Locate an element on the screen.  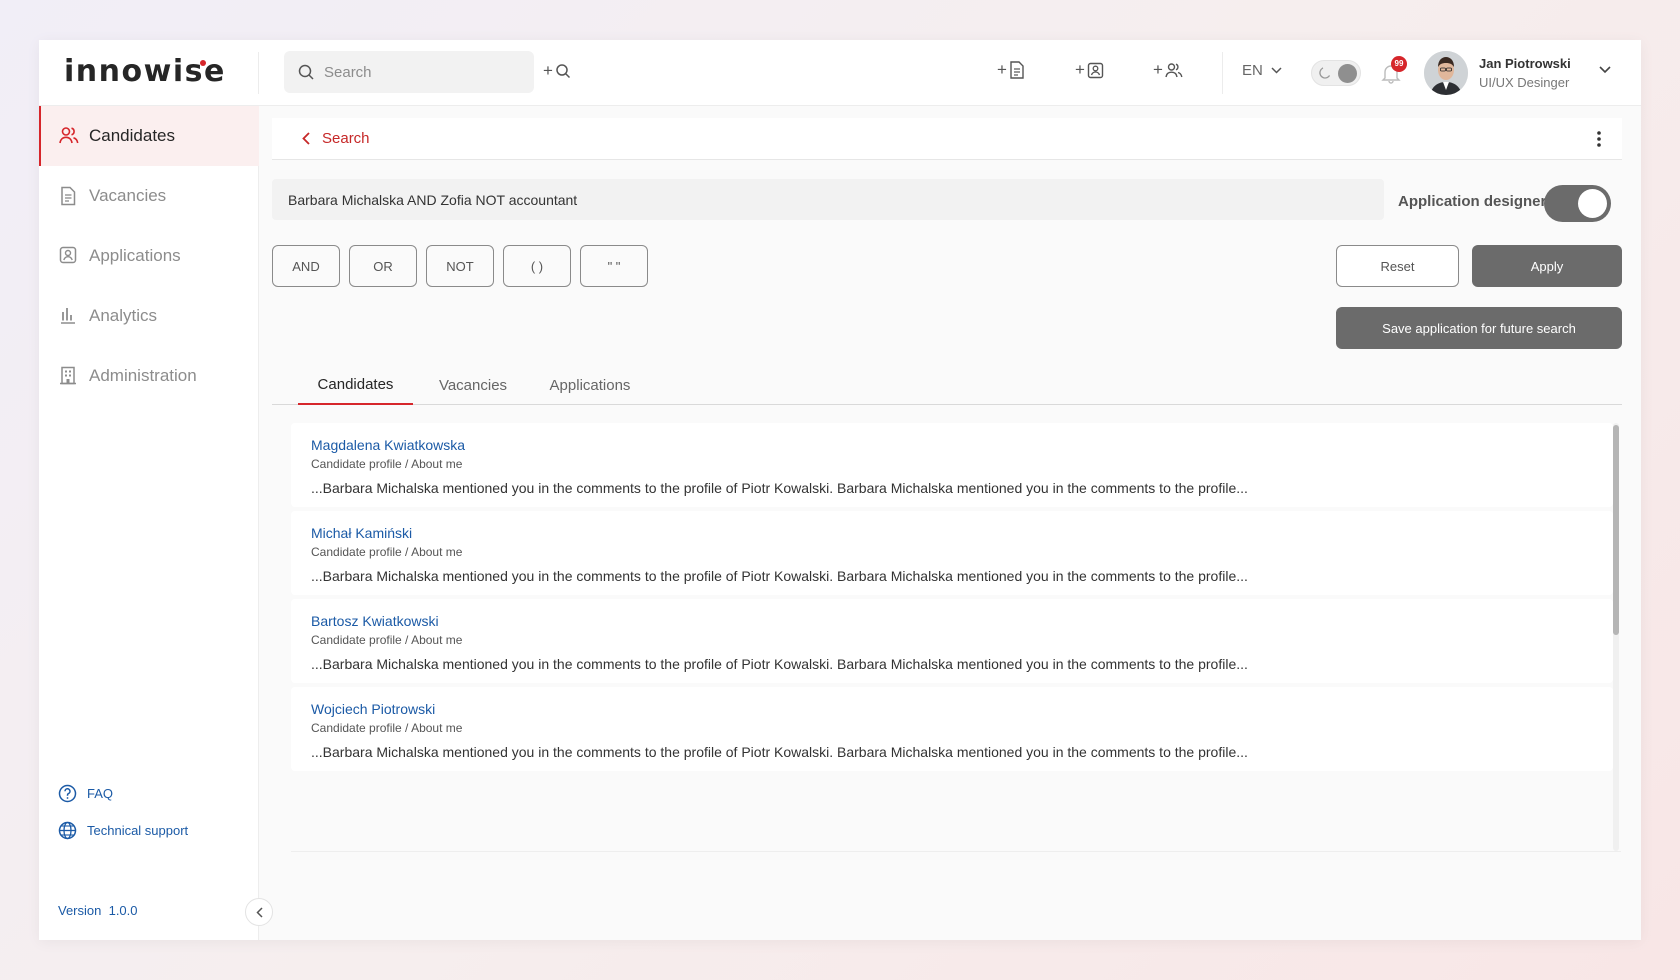
search-input is located at coordinates (419, 72).